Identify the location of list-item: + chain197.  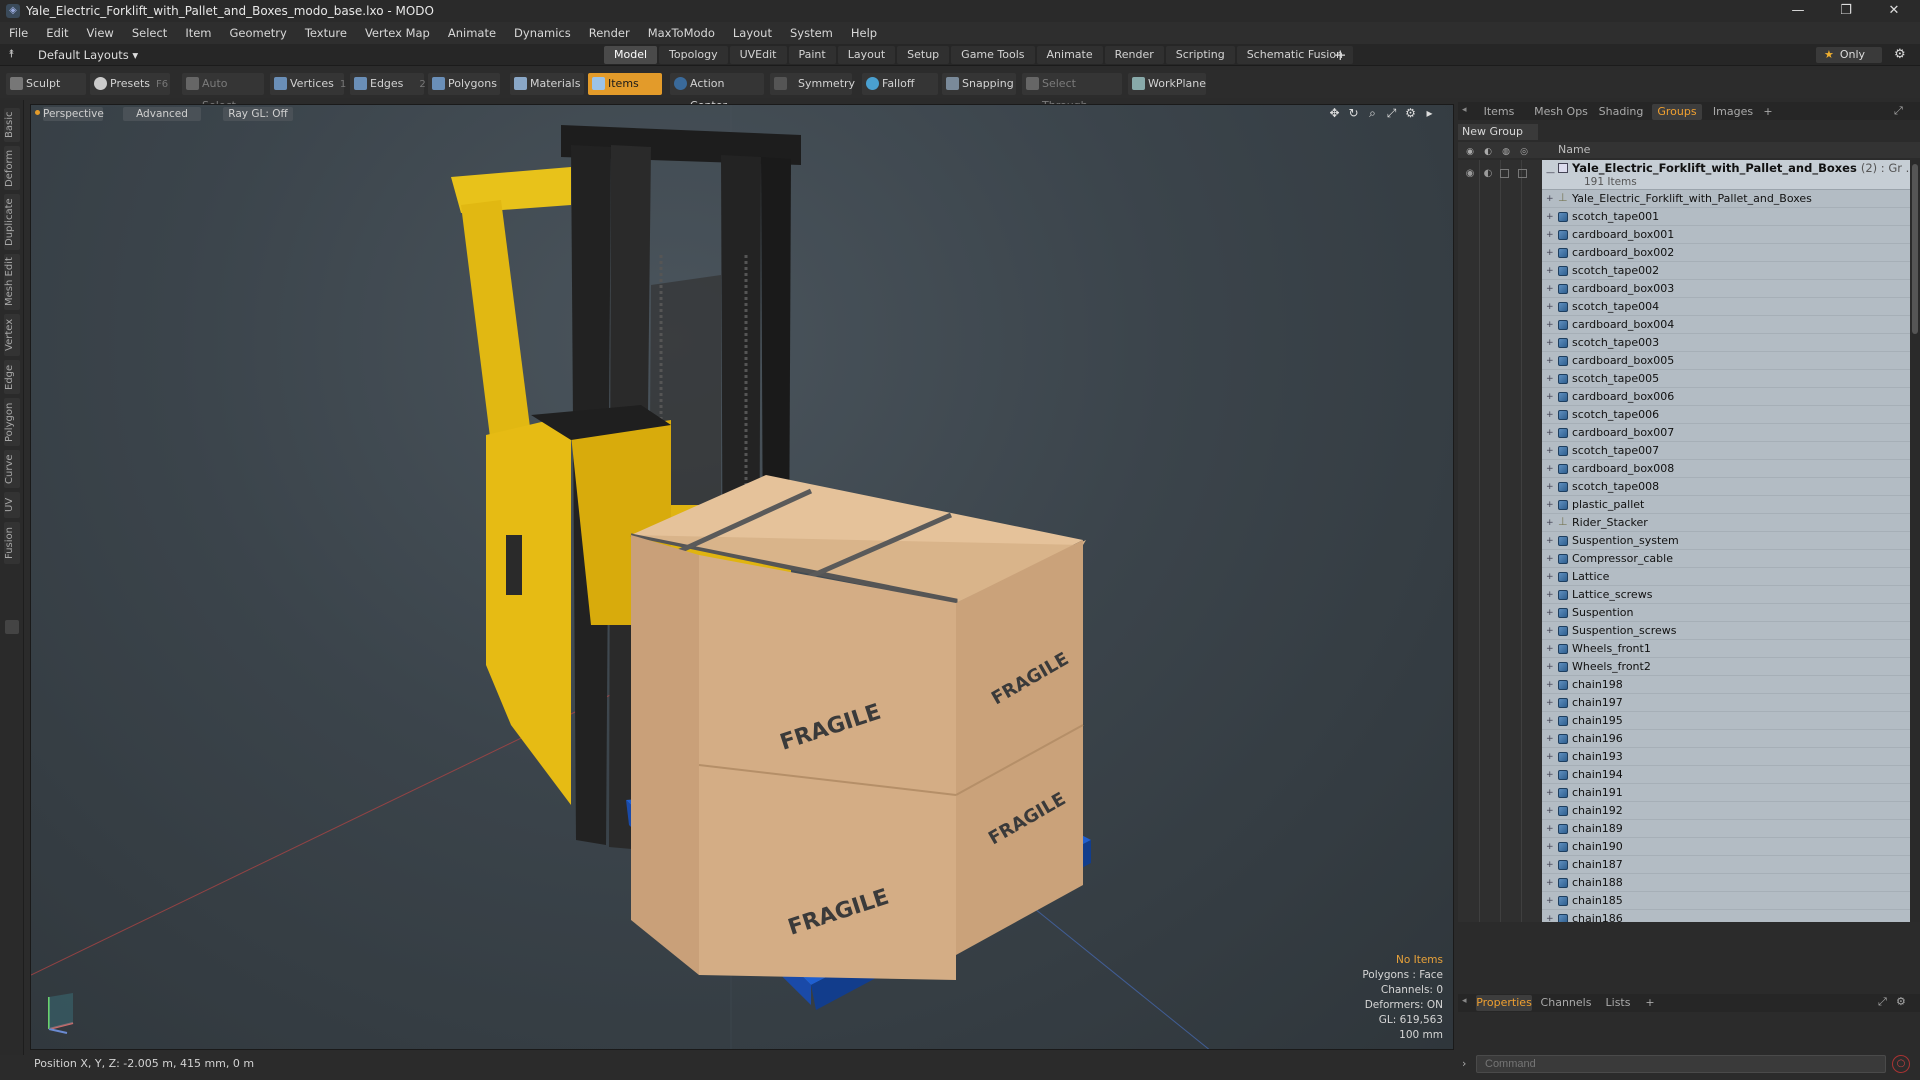
(1726, 703).